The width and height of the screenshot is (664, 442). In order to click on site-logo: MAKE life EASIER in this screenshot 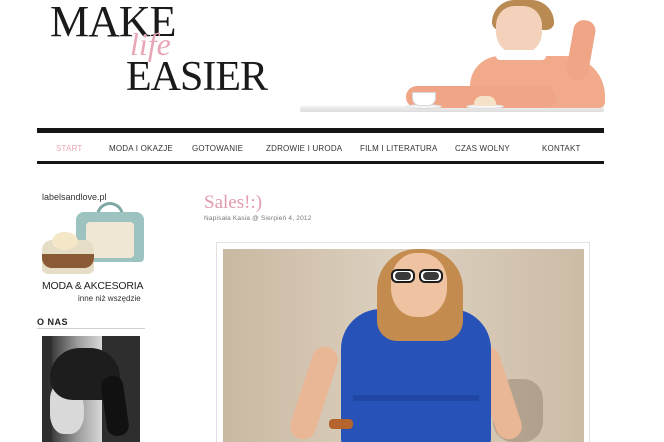, I will do `click(170, 55)`.